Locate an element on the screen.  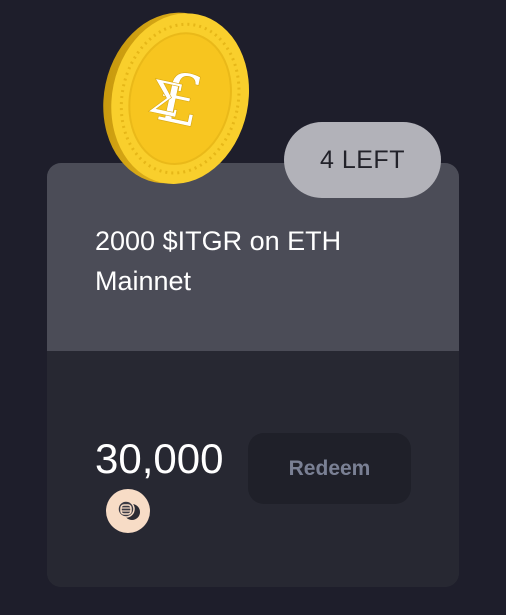
coin-stack-icon is located at coordinates (128, 511).